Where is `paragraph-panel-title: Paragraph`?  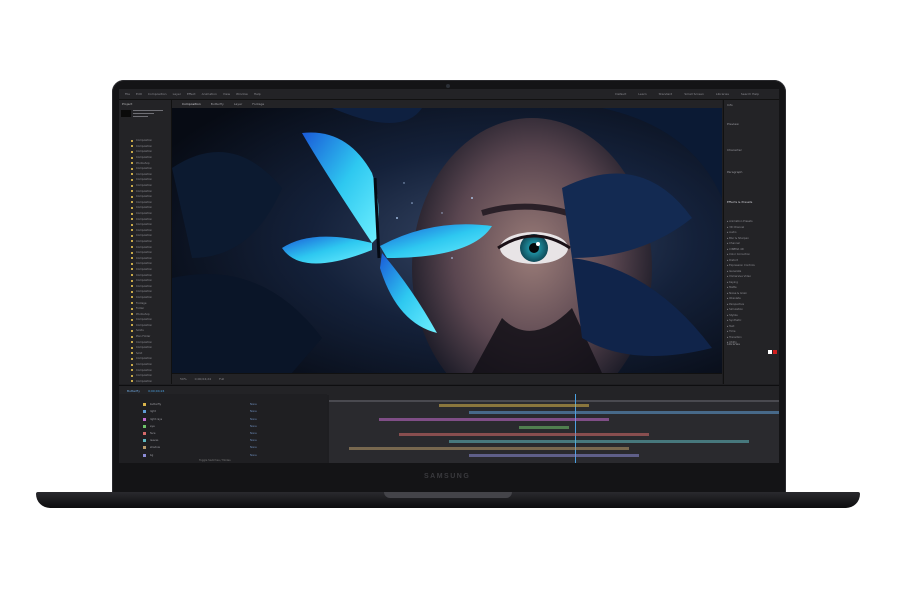 paragraph-panel-title: Paragraph is located at coordinates (734, 172).